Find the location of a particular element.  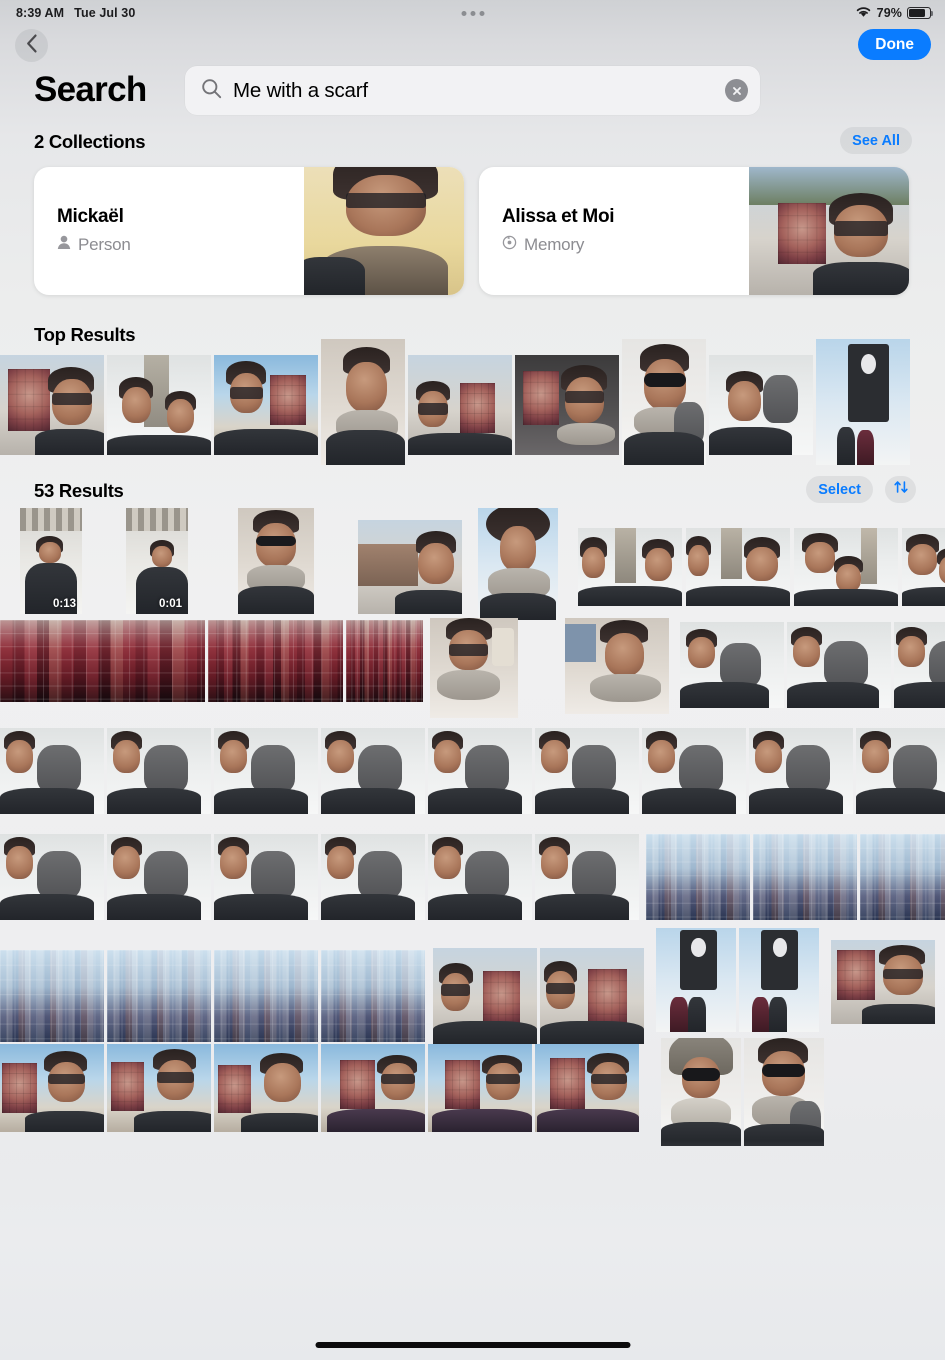

search-field: Me with a scarf is located at coordinates (472, 90).